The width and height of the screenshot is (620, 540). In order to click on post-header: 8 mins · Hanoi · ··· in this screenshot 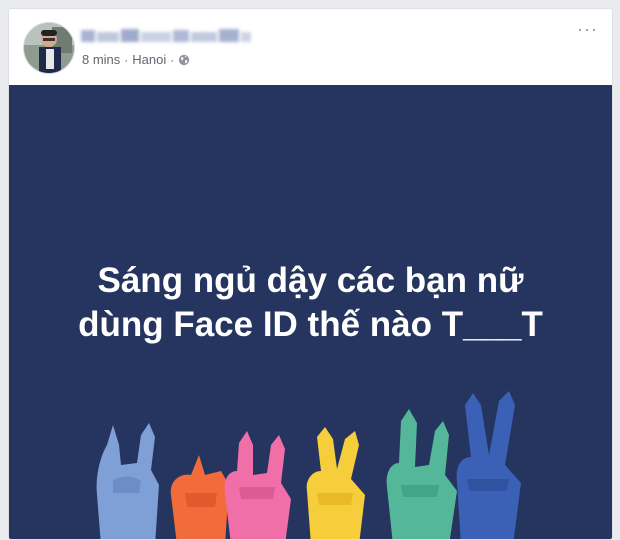, I will do `click(310, 47)`.